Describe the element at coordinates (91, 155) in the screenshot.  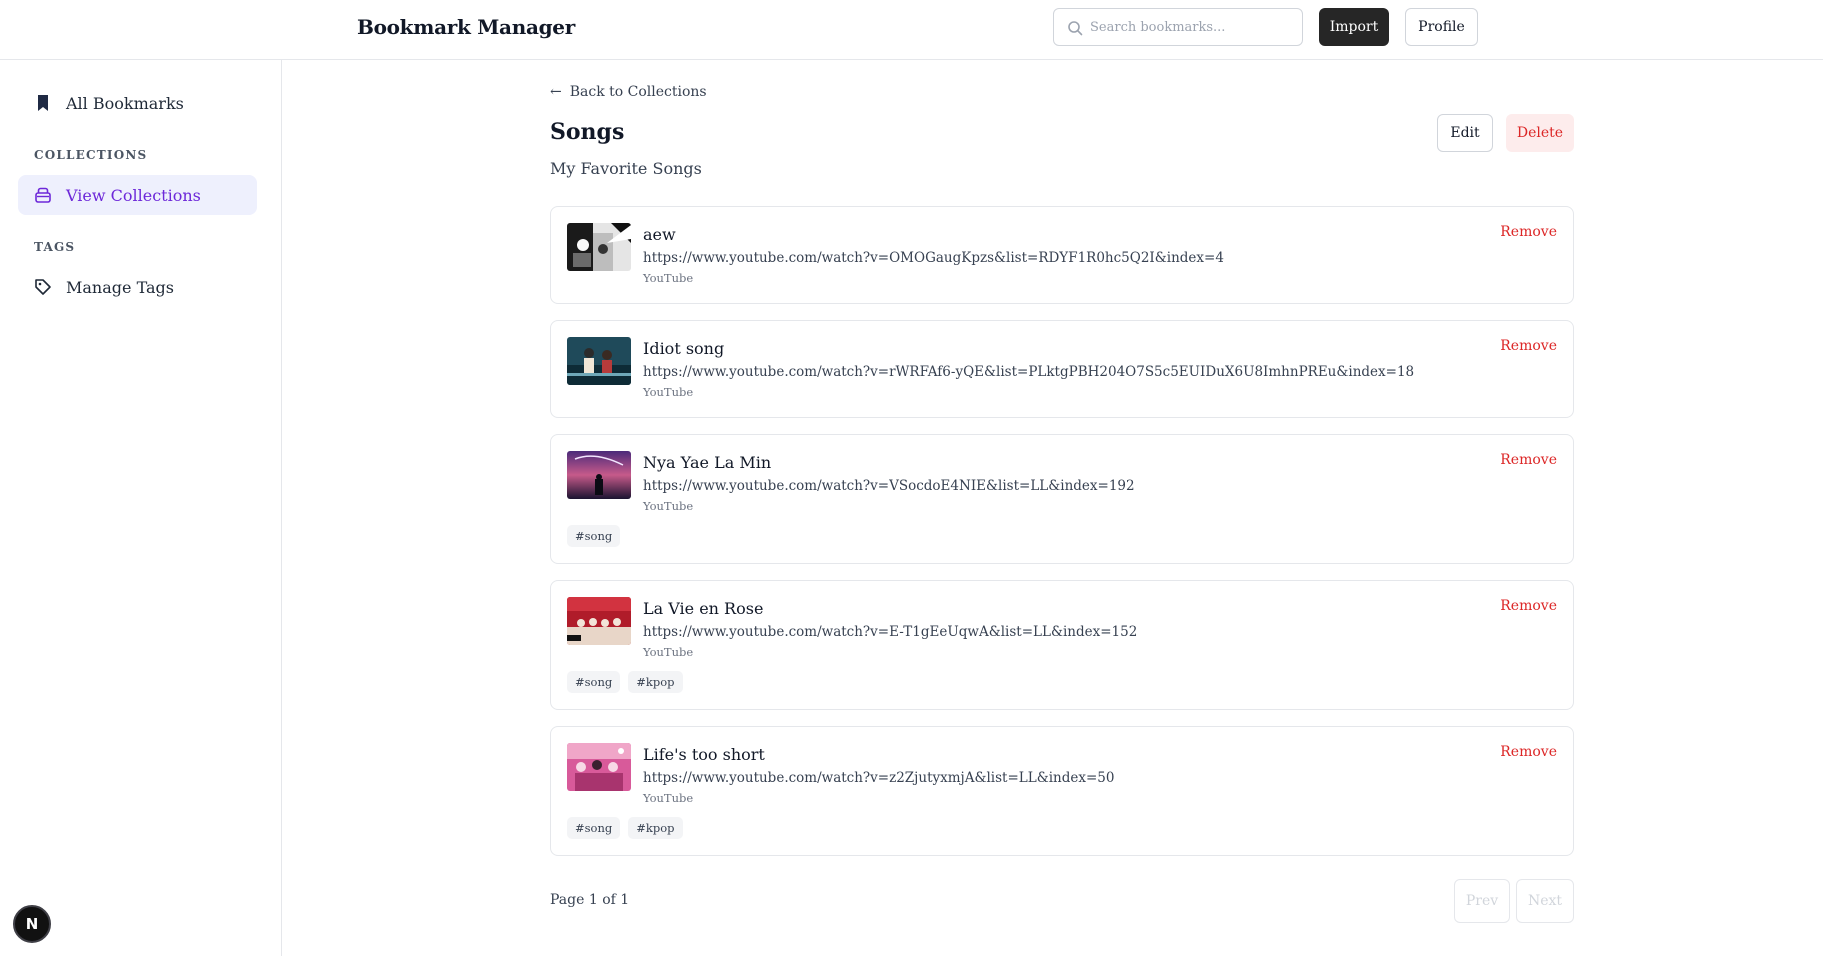
I see `collections-heading: COLLECTIONS` at that location.